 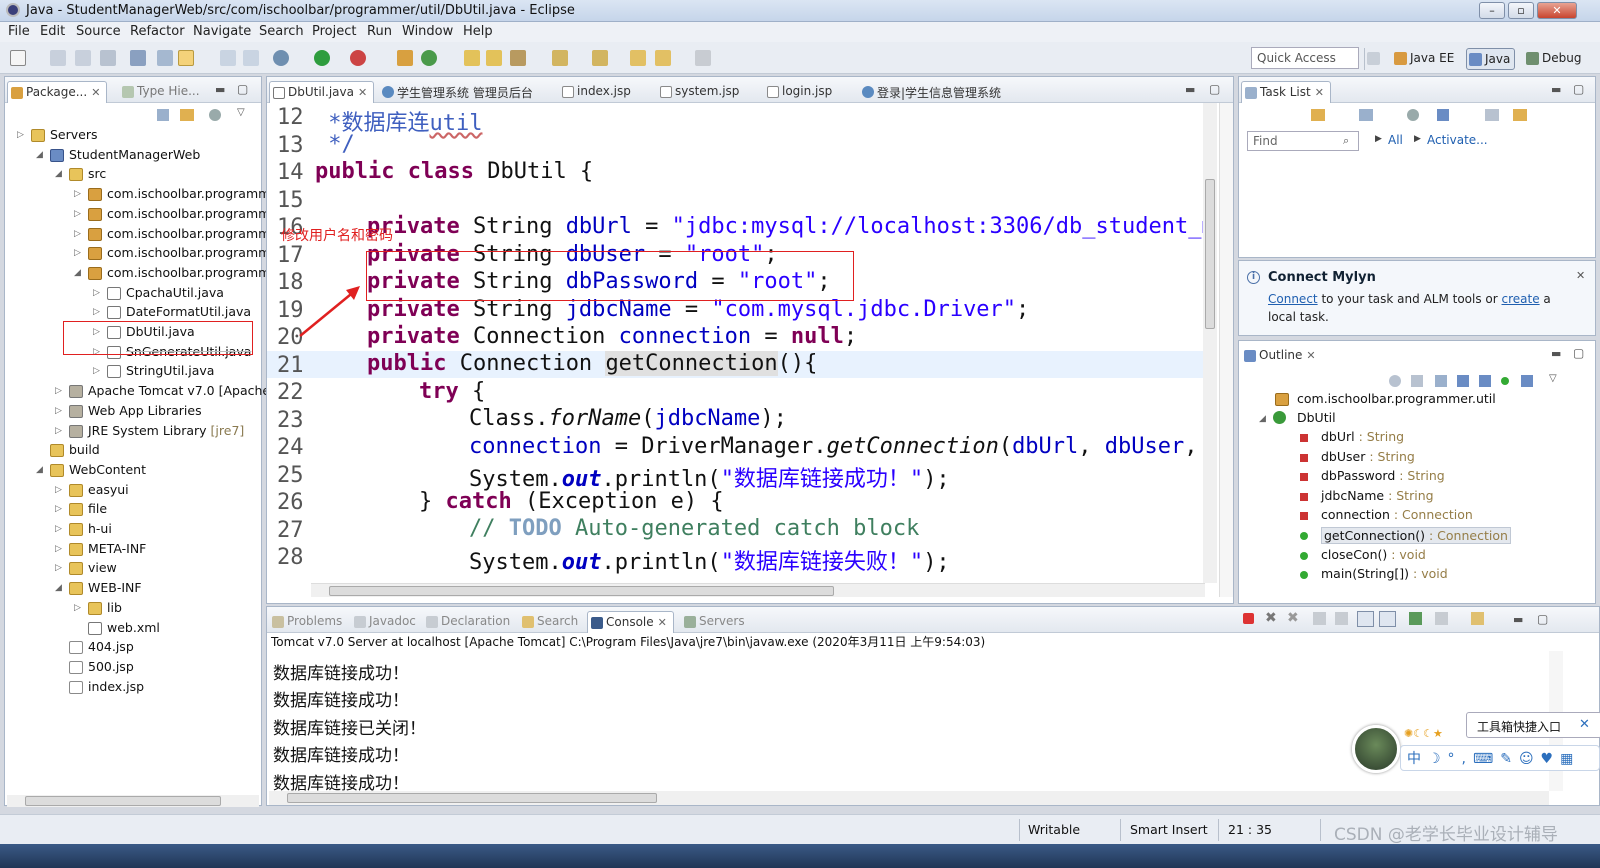 What do you see at coordinates (518, 58) in the screenshot?
I see `open-task-icon` at bounding box center [518, 58].